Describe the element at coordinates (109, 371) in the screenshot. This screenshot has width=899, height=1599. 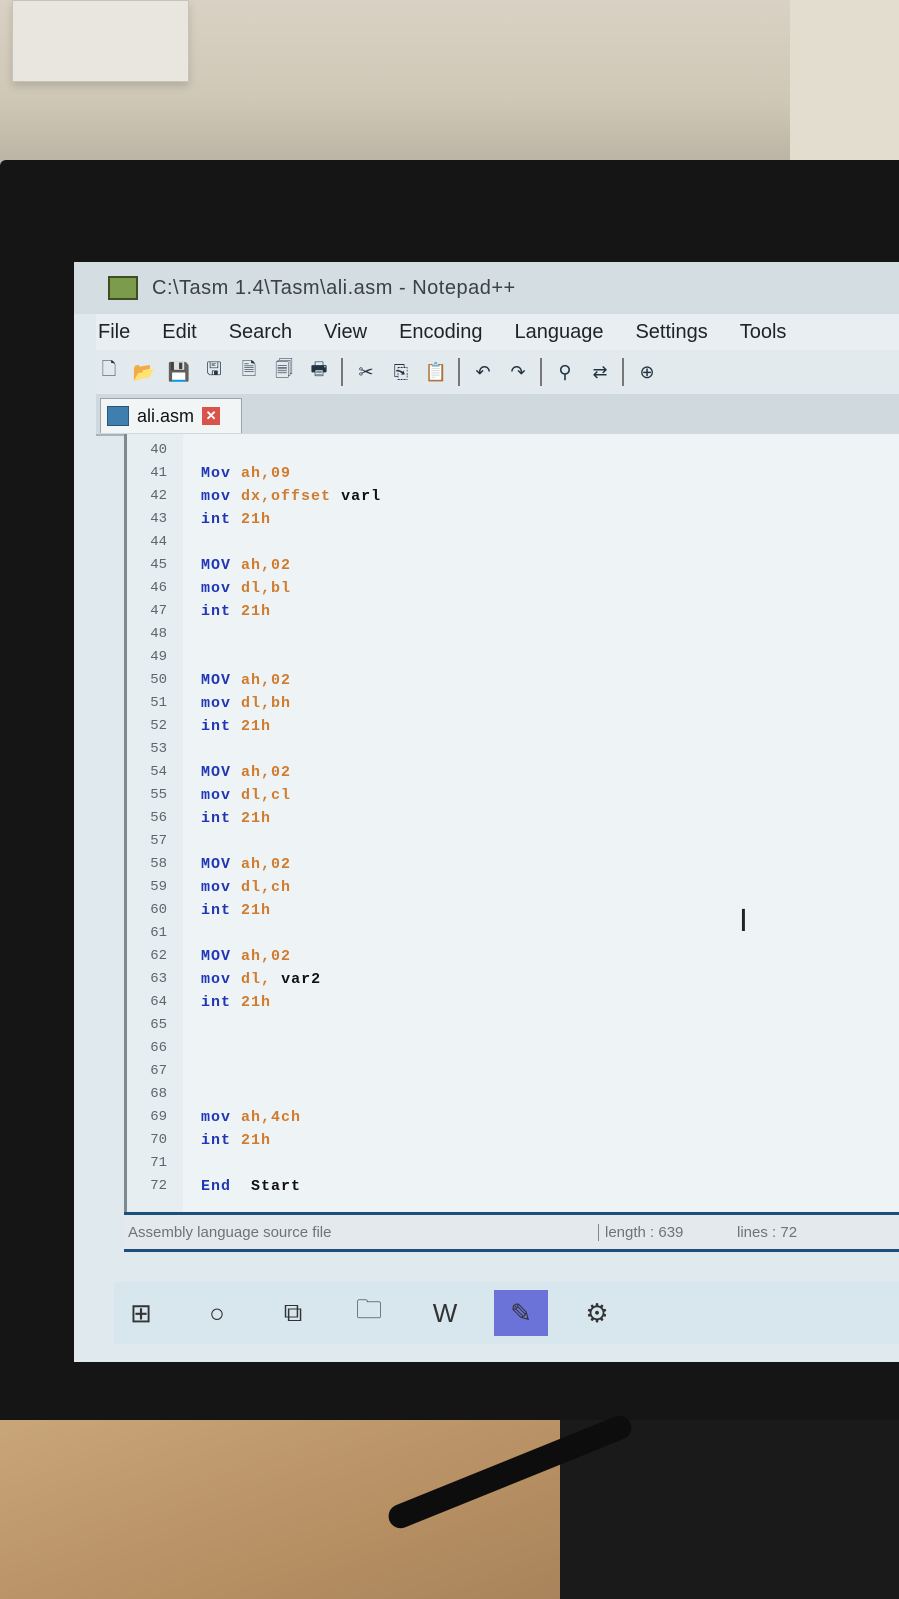
I see `new-icon: 🗋` at that location.